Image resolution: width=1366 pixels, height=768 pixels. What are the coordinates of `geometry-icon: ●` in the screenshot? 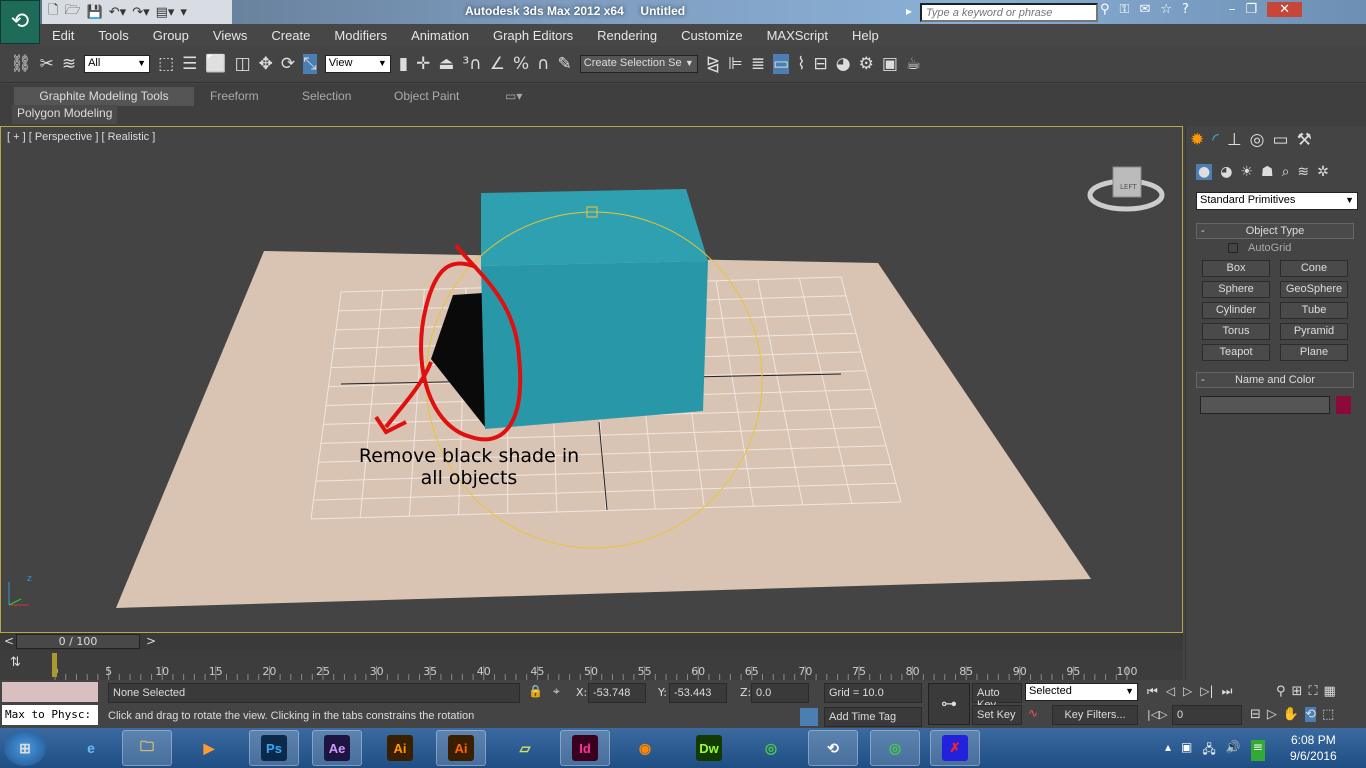 It's located at (1204, 172).